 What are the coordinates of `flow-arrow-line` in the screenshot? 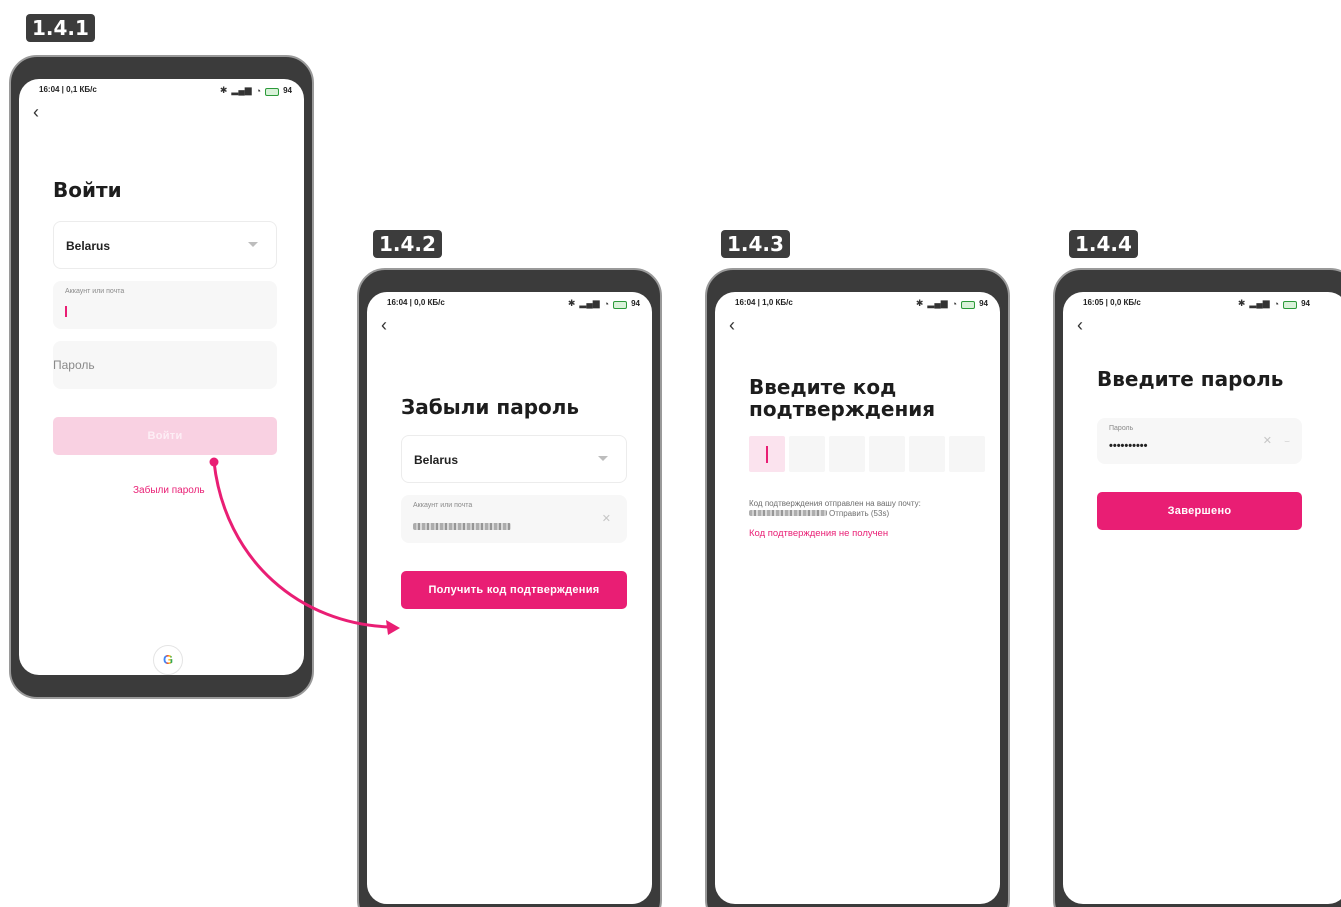 It's located at (302, 545).